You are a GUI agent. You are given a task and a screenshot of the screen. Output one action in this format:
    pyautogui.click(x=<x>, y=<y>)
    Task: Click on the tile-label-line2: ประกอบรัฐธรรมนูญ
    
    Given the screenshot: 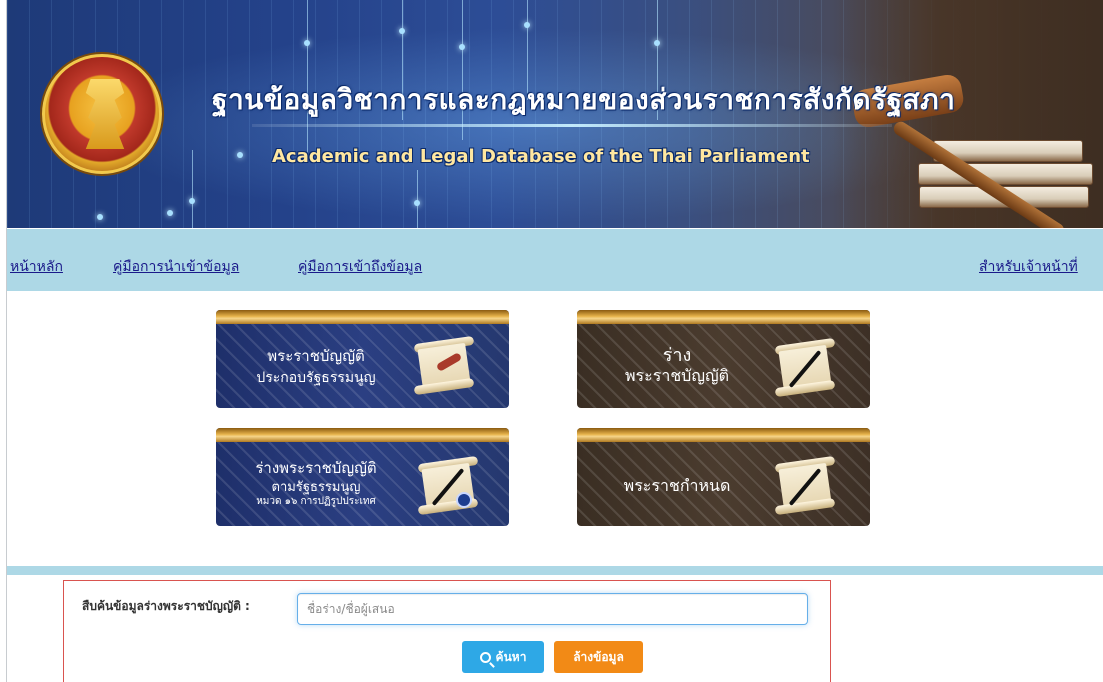 What is the action you would take?
    pyautogui.click(x=316, y=378)
    